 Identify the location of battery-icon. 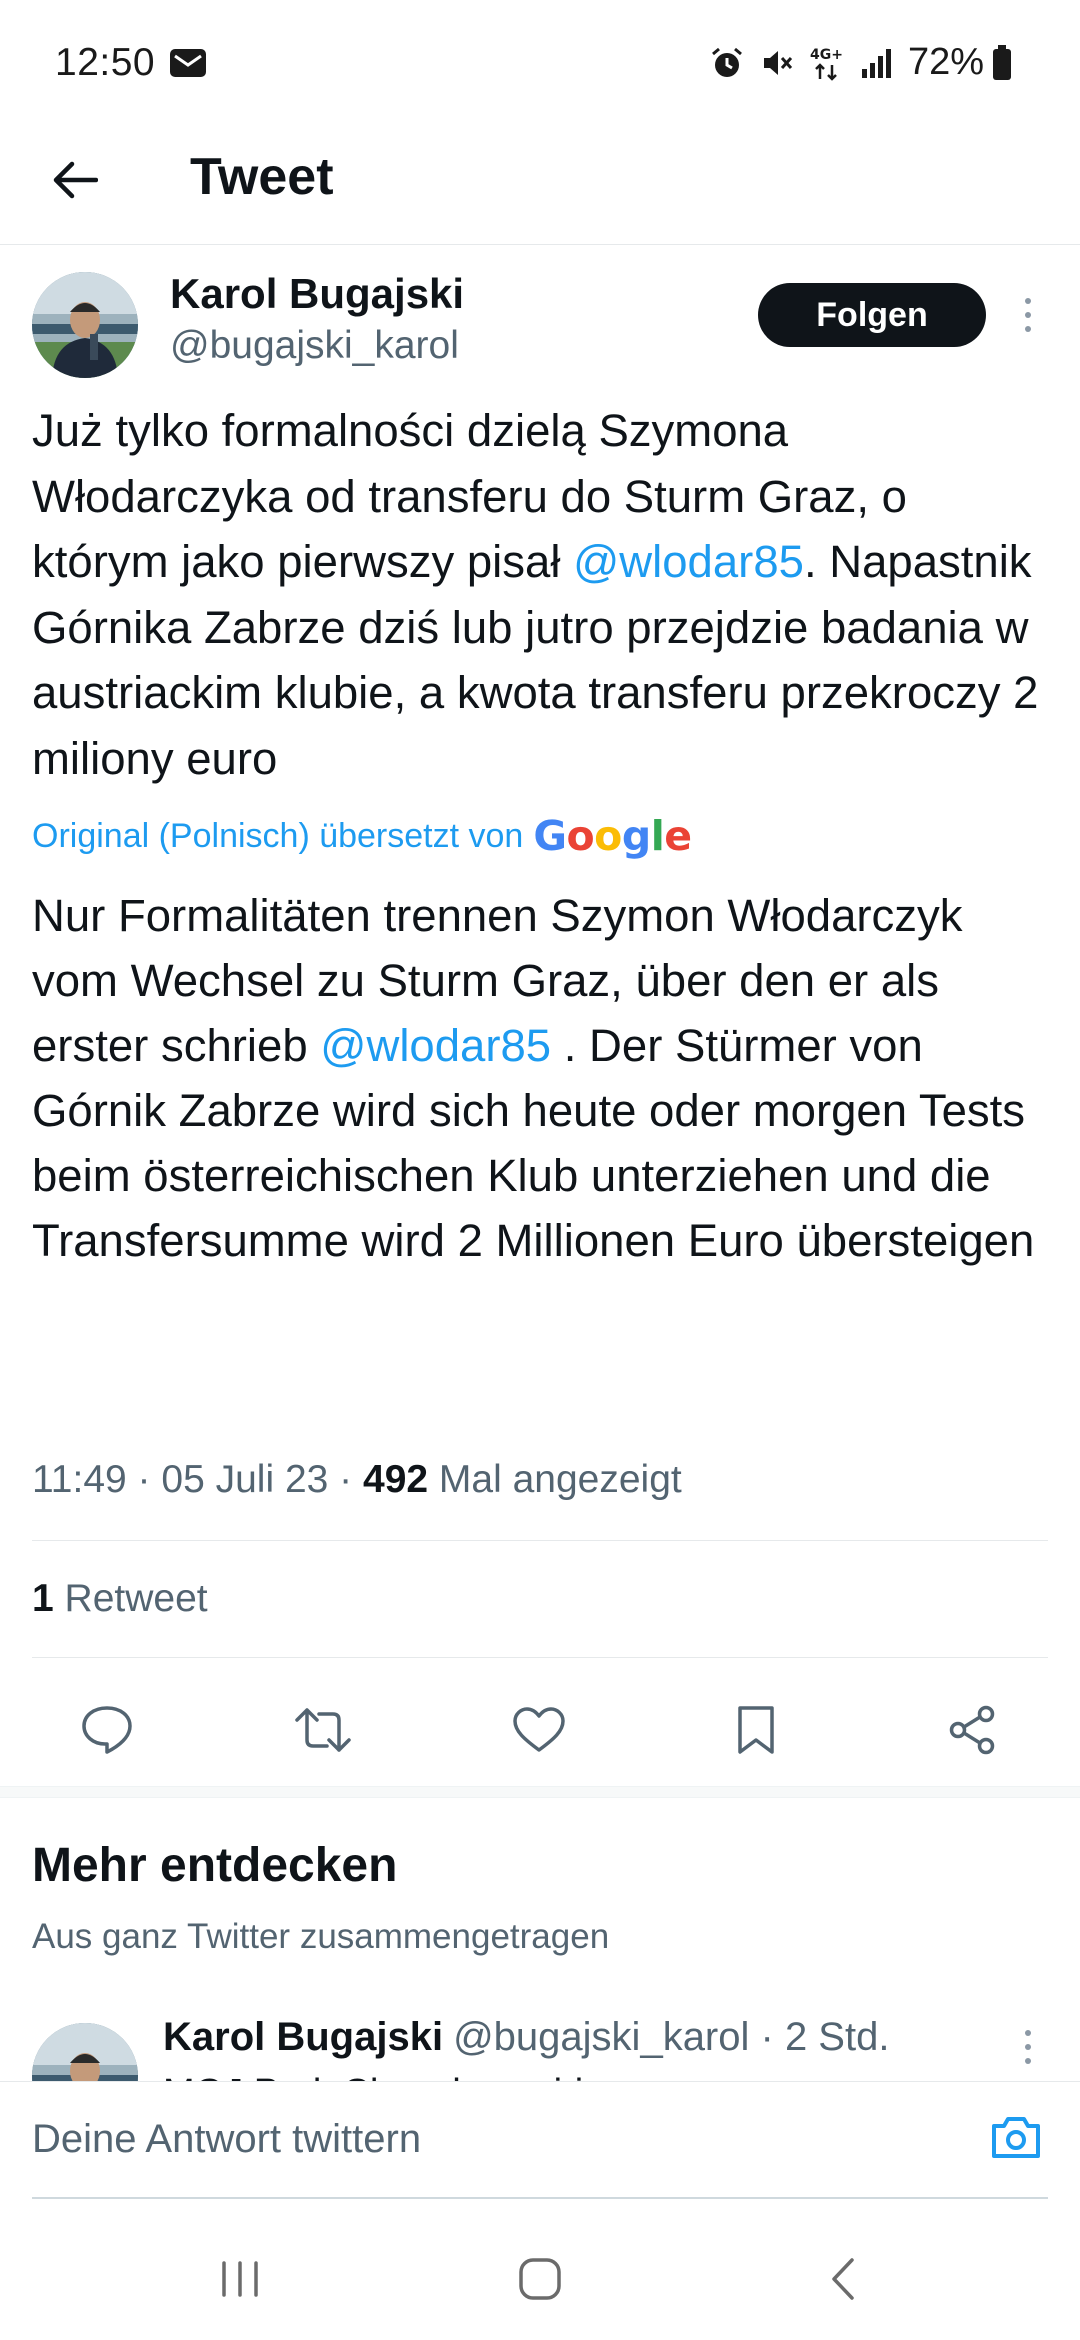
(1002, 62).